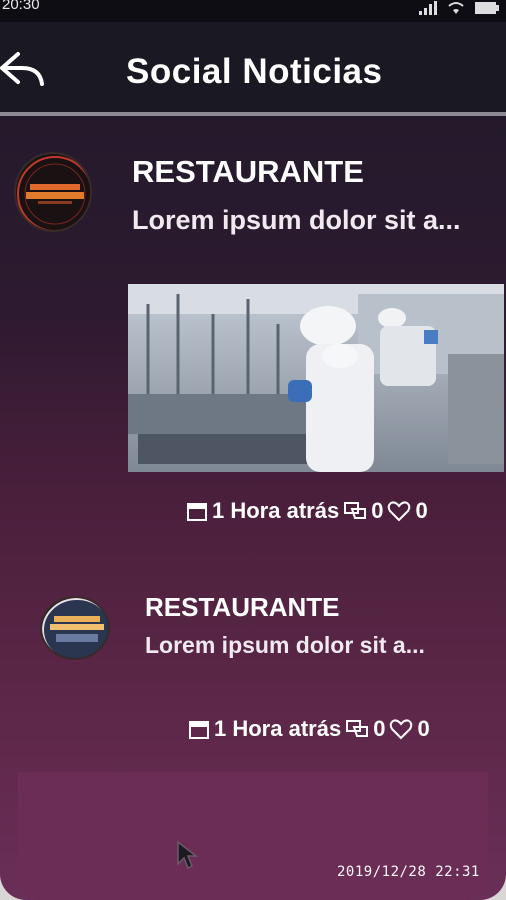 This screenshot has height=900, width=506. What do you see at coordinates (408, 872) in the screenshot?
I see `photo-timestamp: 2019/12/28 22:31` at bounding box center [408, 872].